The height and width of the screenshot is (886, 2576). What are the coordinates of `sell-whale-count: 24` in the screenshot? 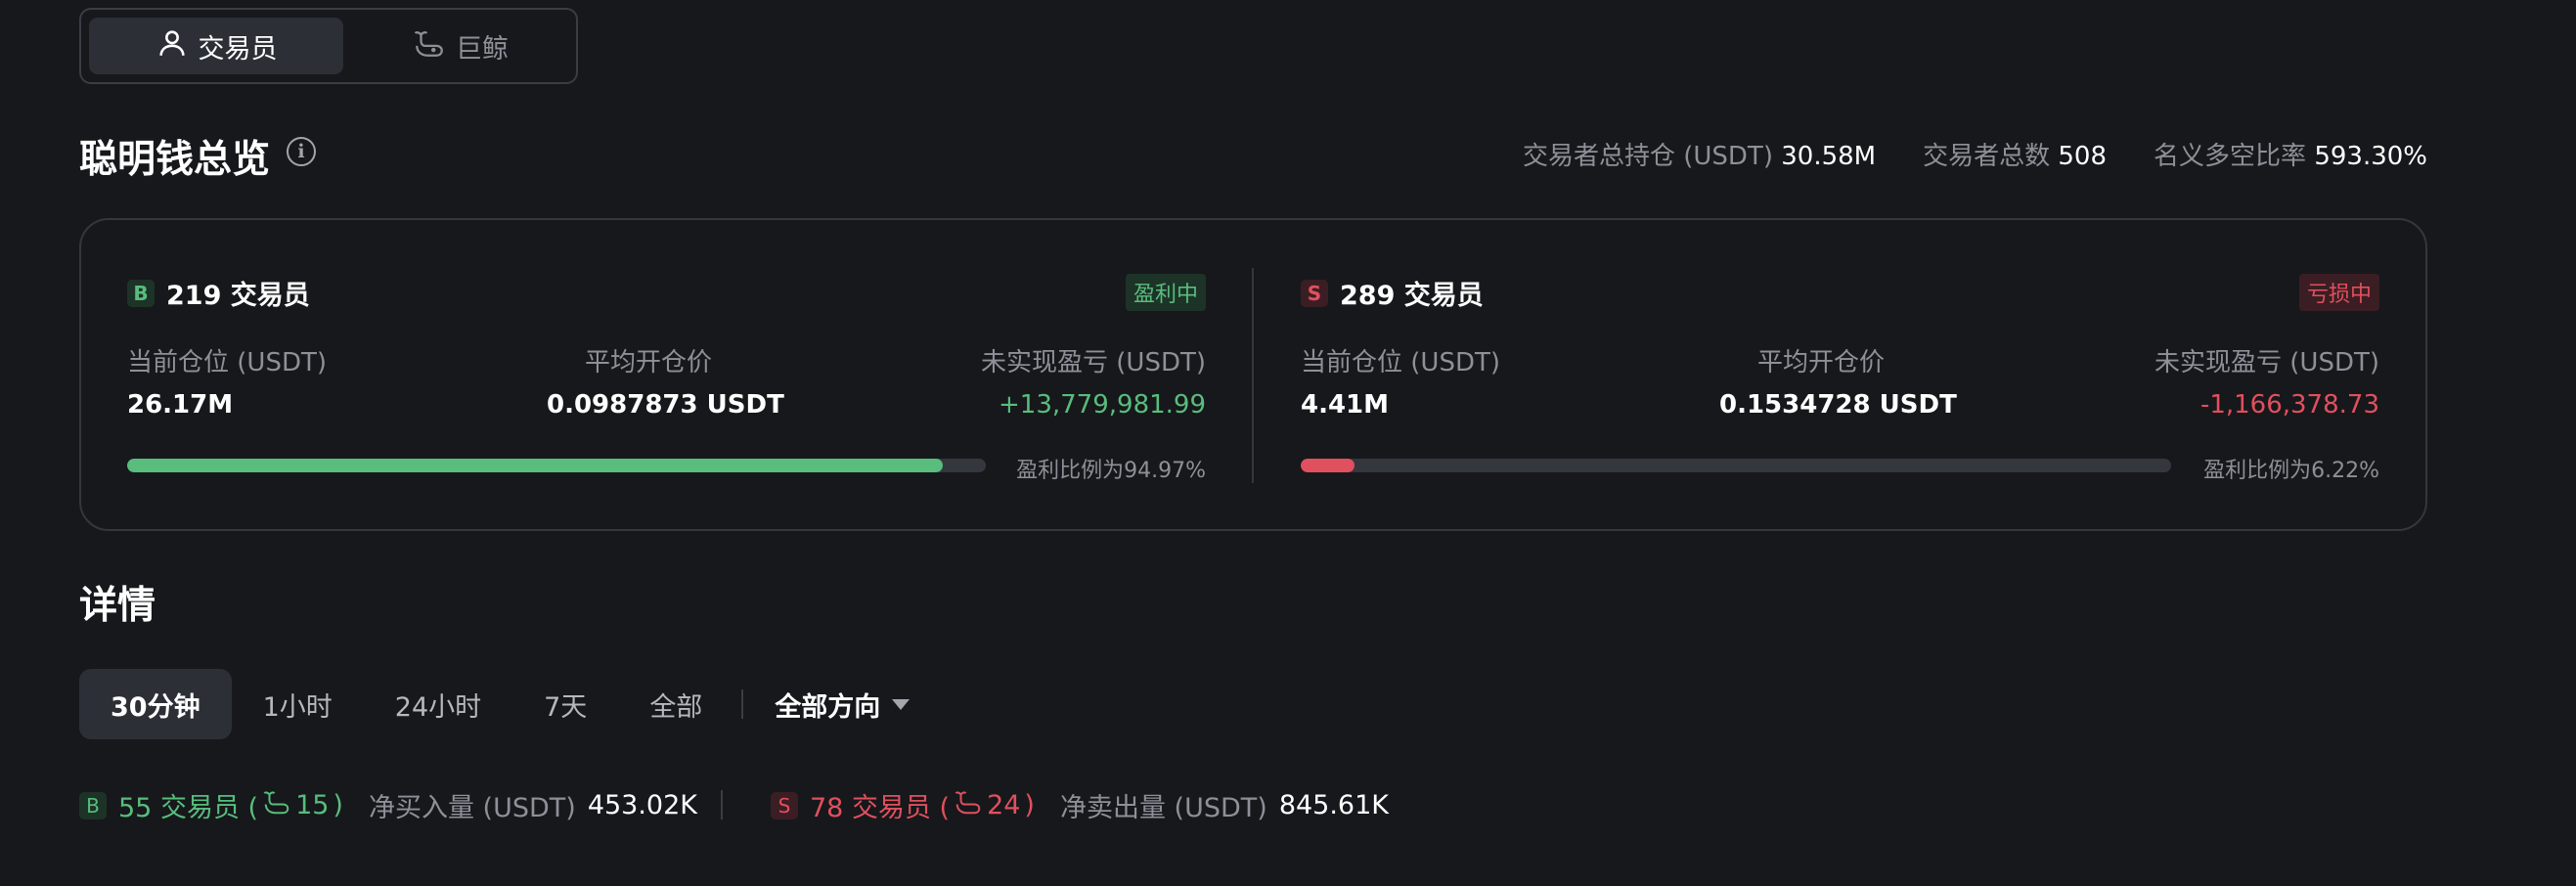 It's located at (1004, 805).